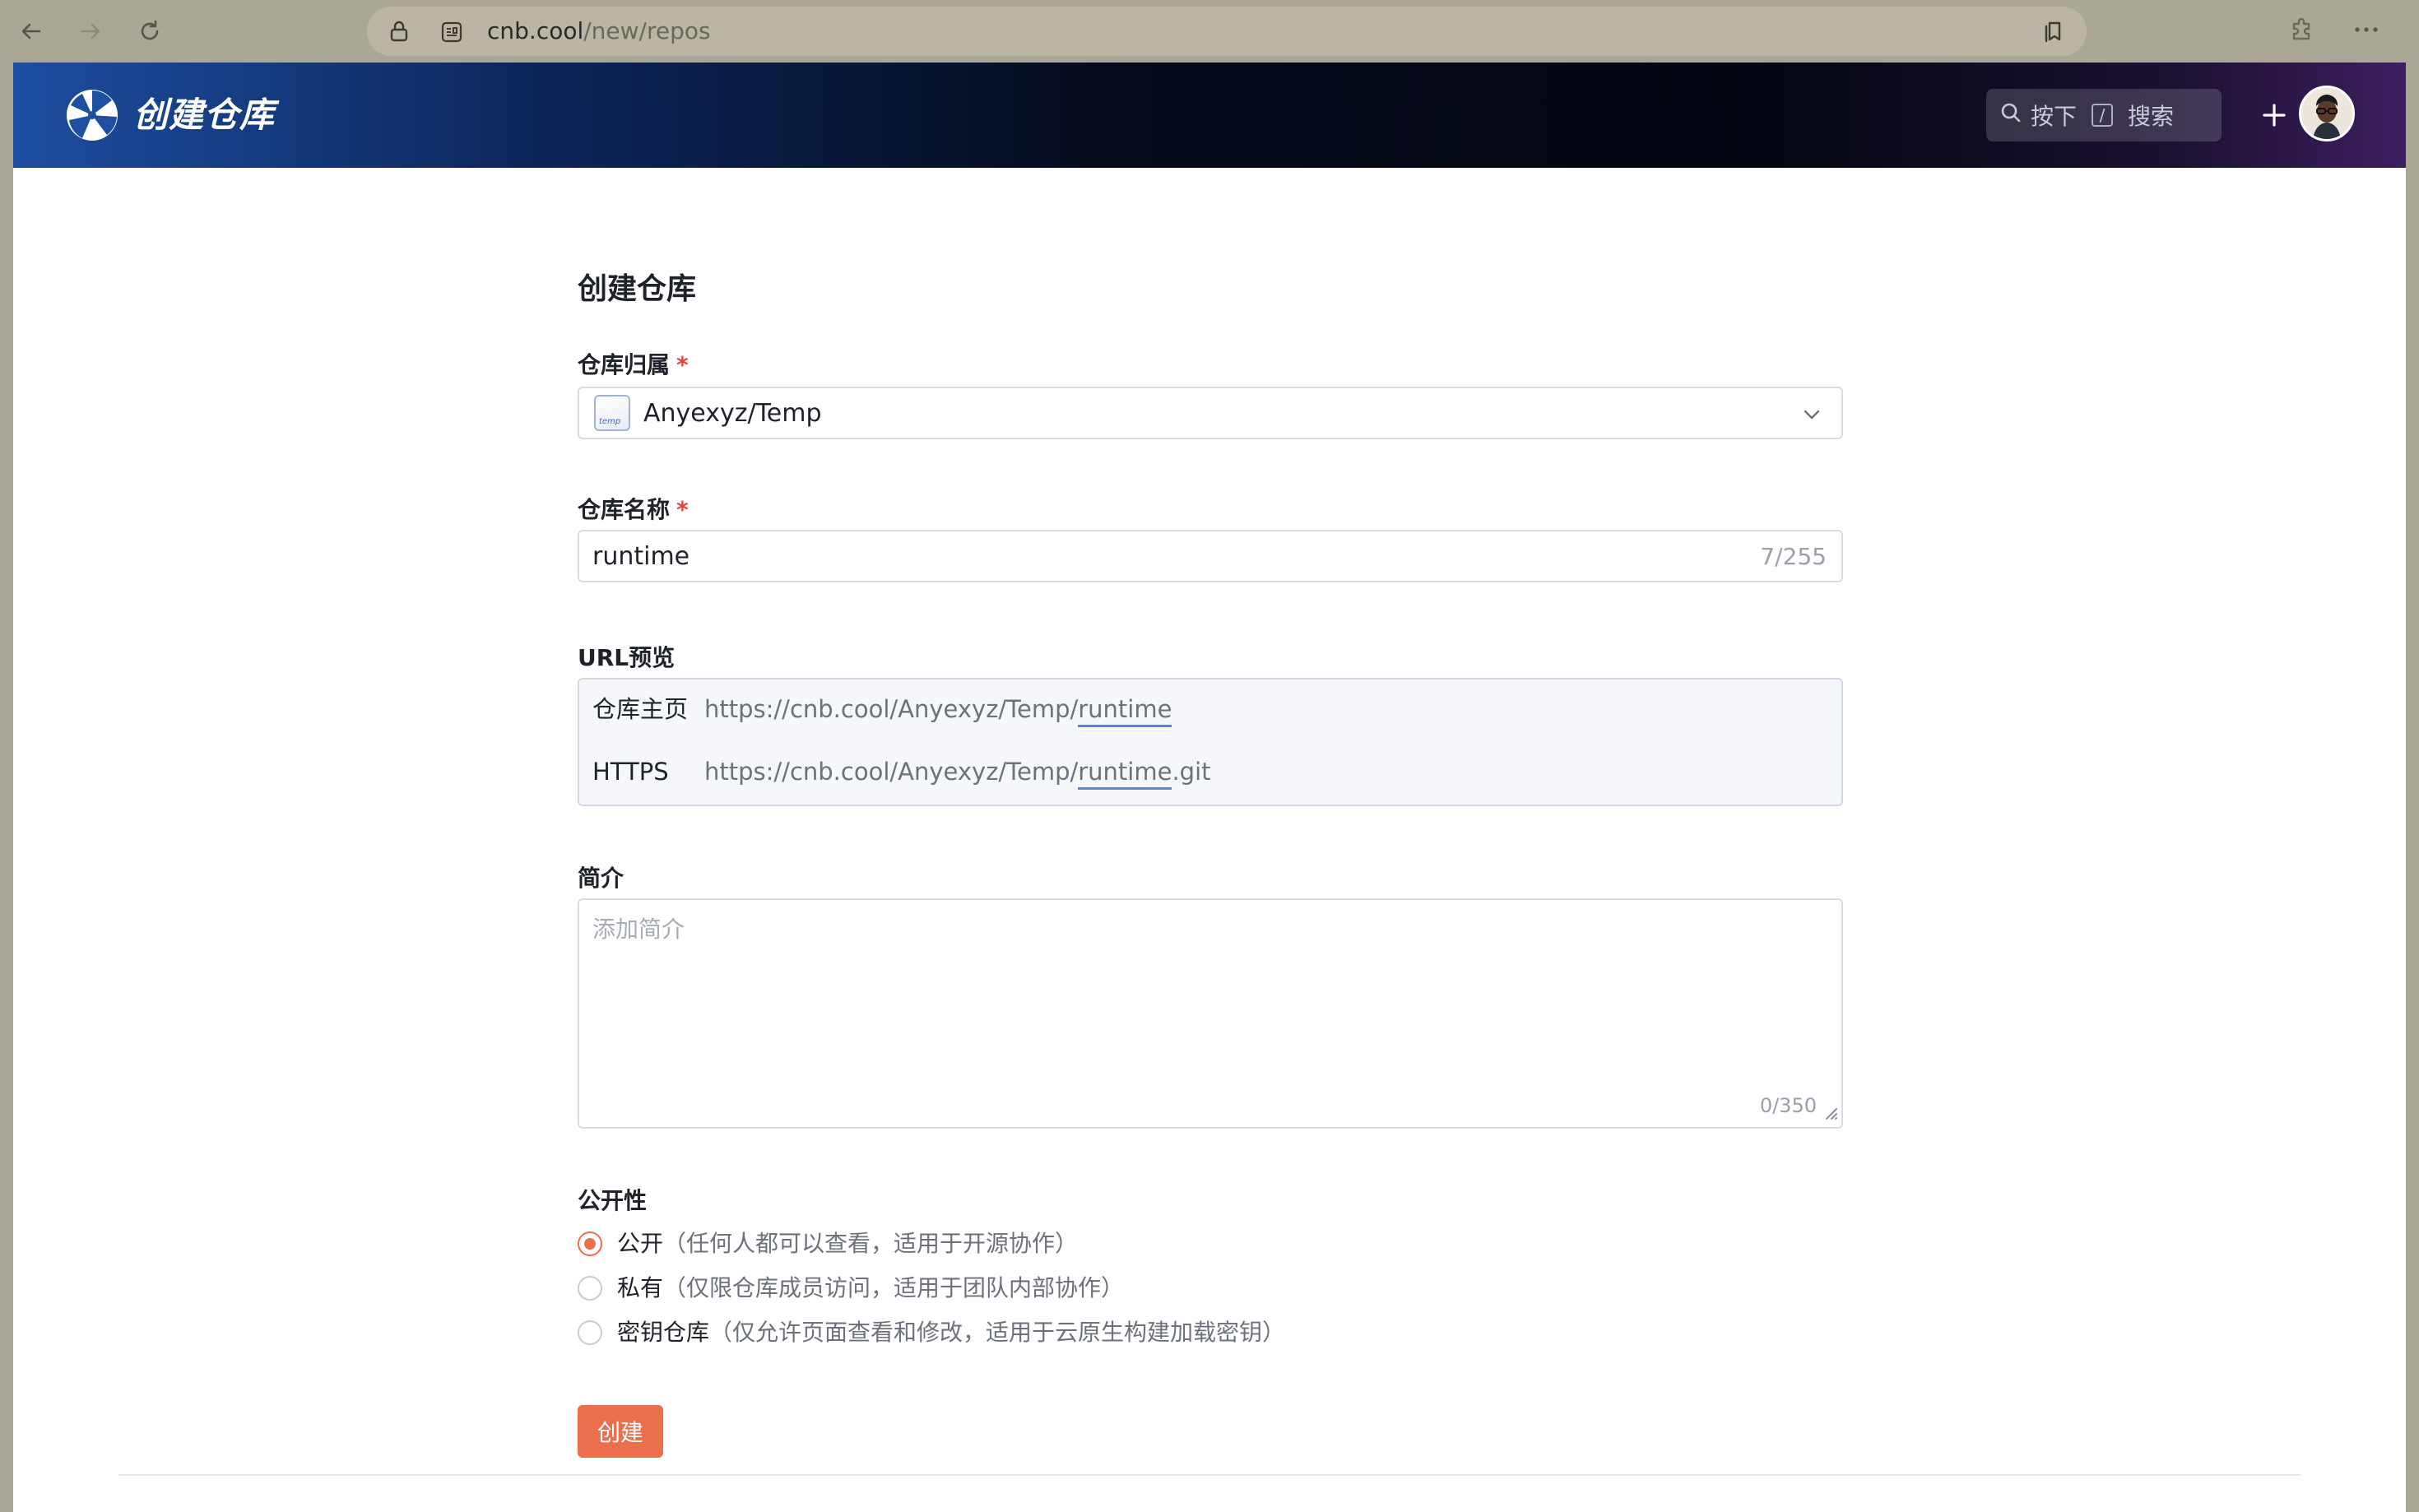 The image size is (2419, 1512). I want to click on search-icon, so click(2010, 115).